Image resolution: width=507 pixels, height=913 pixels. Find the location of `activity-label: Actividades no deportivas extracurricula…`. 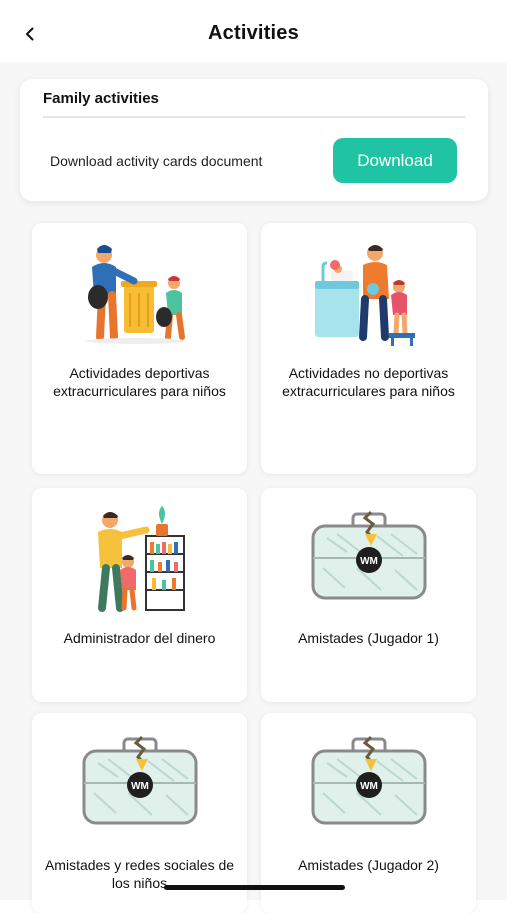

activity-label: Actividades no deportivas extracurricula… is located at coordinates (368, 382).